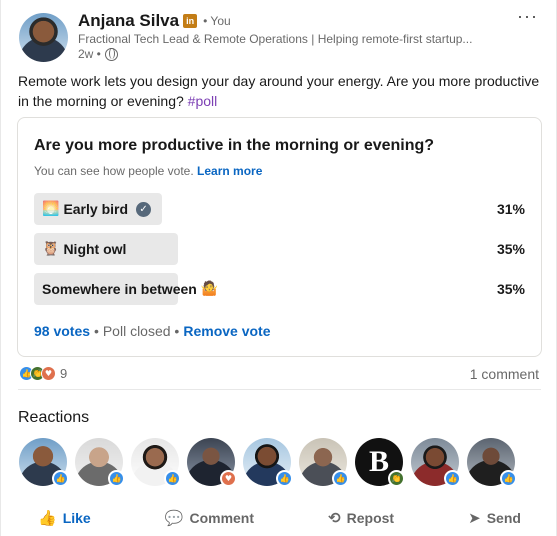  Describe the element at coordinates (203, 101) in the screenshot. I see `hashtag-link: #poll` at that location.